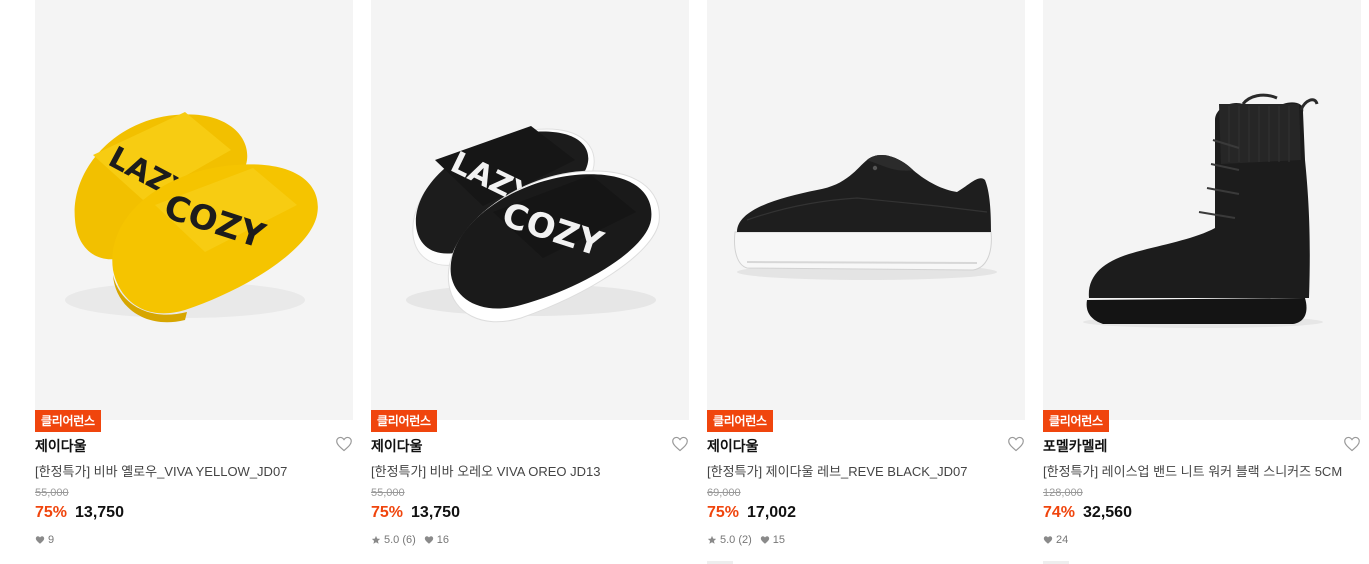 The height and width of the screenshot is (564, 1369). I want to click on likes-count: 9, so click(51, 540).